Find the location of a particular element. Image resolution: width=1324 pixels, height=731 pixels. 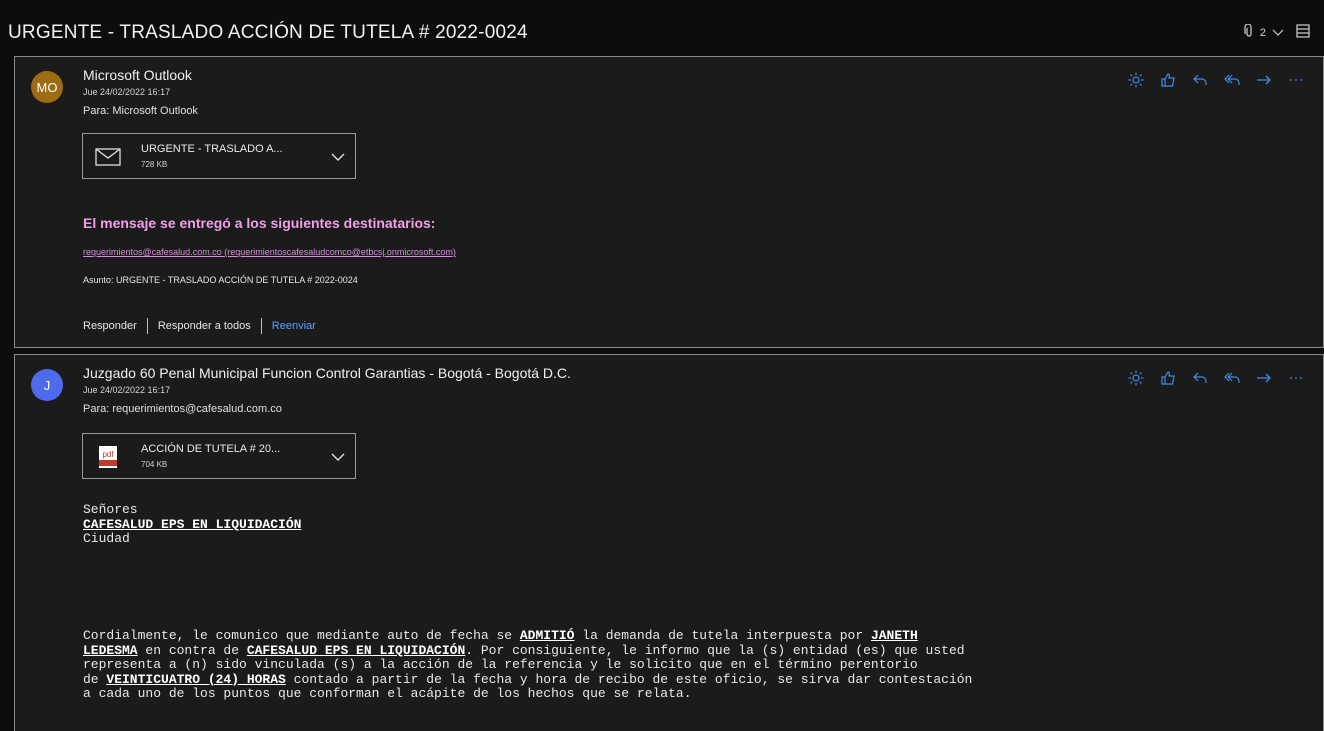

attachment-size: 704 KB is located at coordinates (154, 464).